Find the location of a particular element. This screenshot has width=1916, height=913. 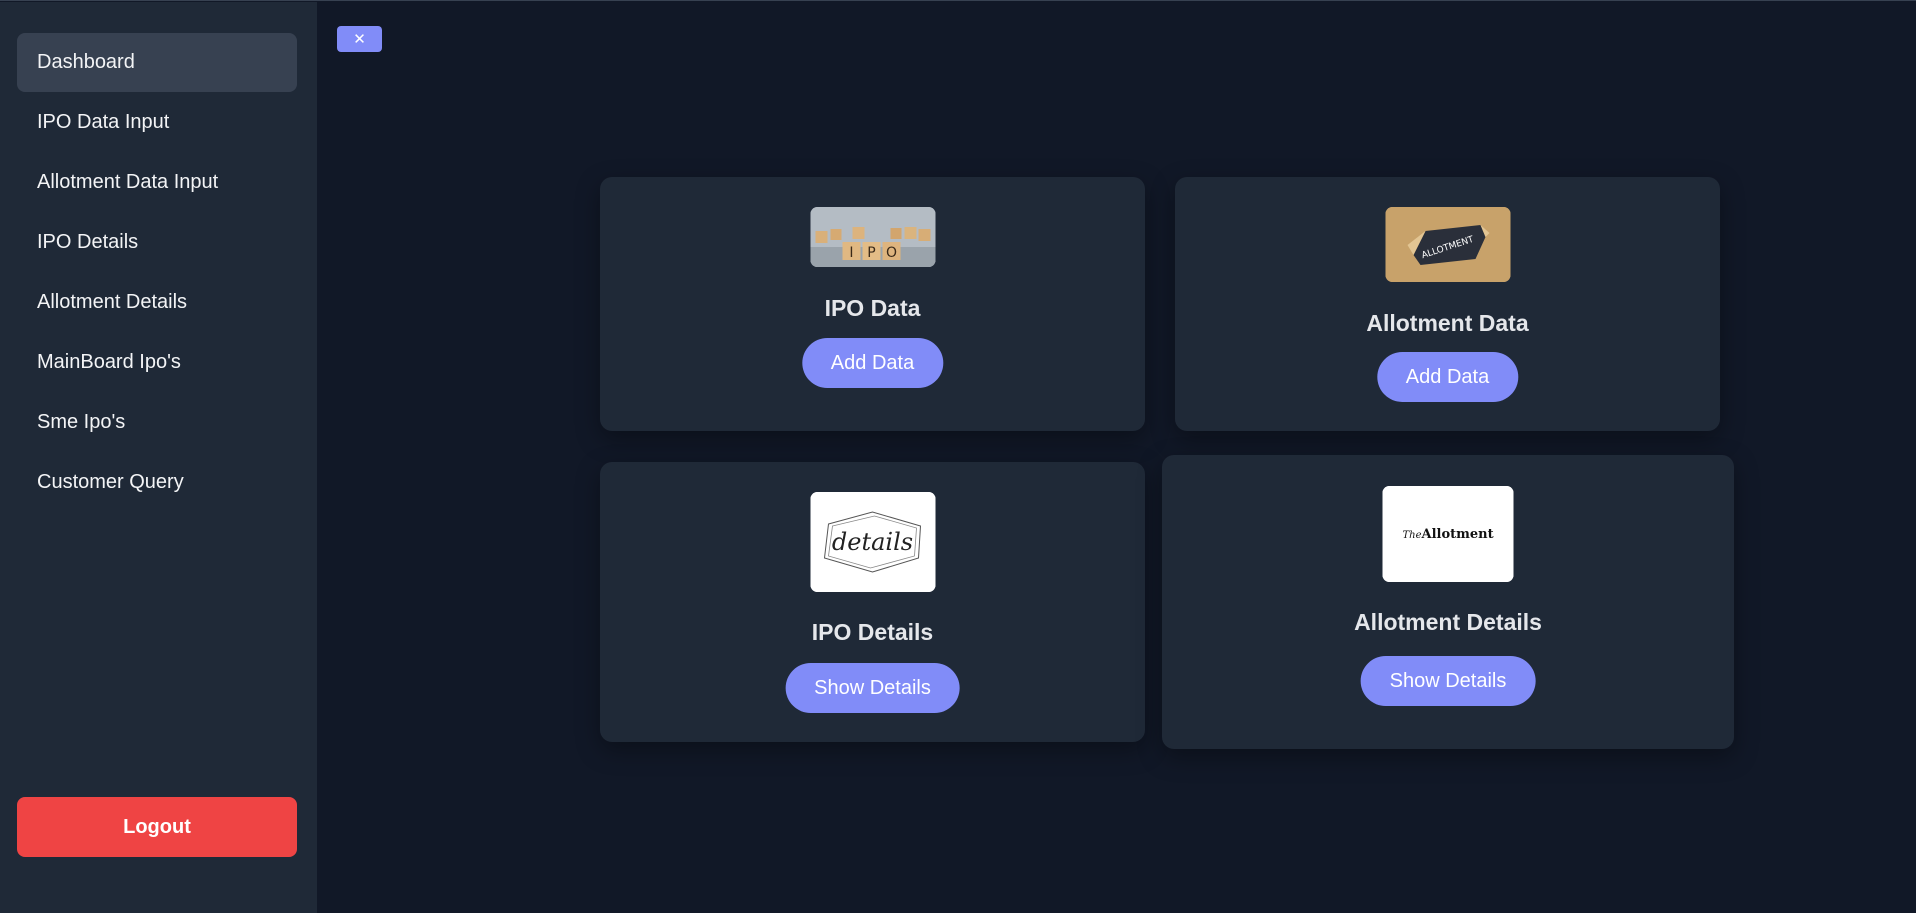

ipo-details-card: details IPO Details Show Details is located at coordinates (872, 602).